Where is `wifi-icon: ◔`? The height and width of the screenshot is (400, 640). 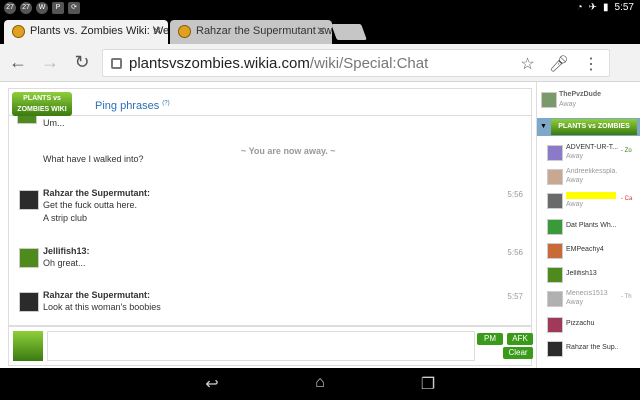
wifi-icon: ◔ is located at coordinates (579, 7).